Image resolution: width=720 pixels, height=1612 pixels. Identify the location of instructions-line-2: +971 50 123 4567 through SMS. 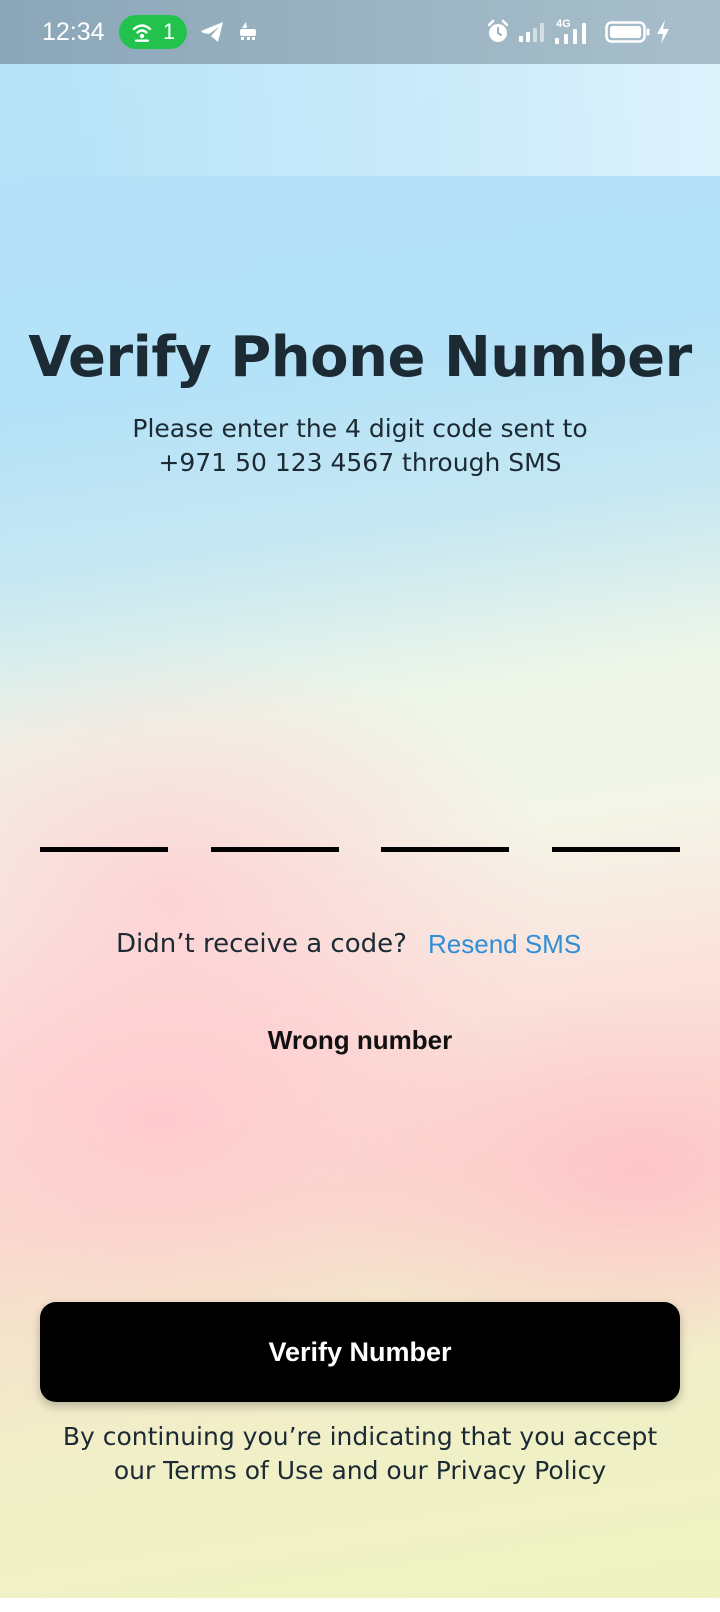
(360, 462).